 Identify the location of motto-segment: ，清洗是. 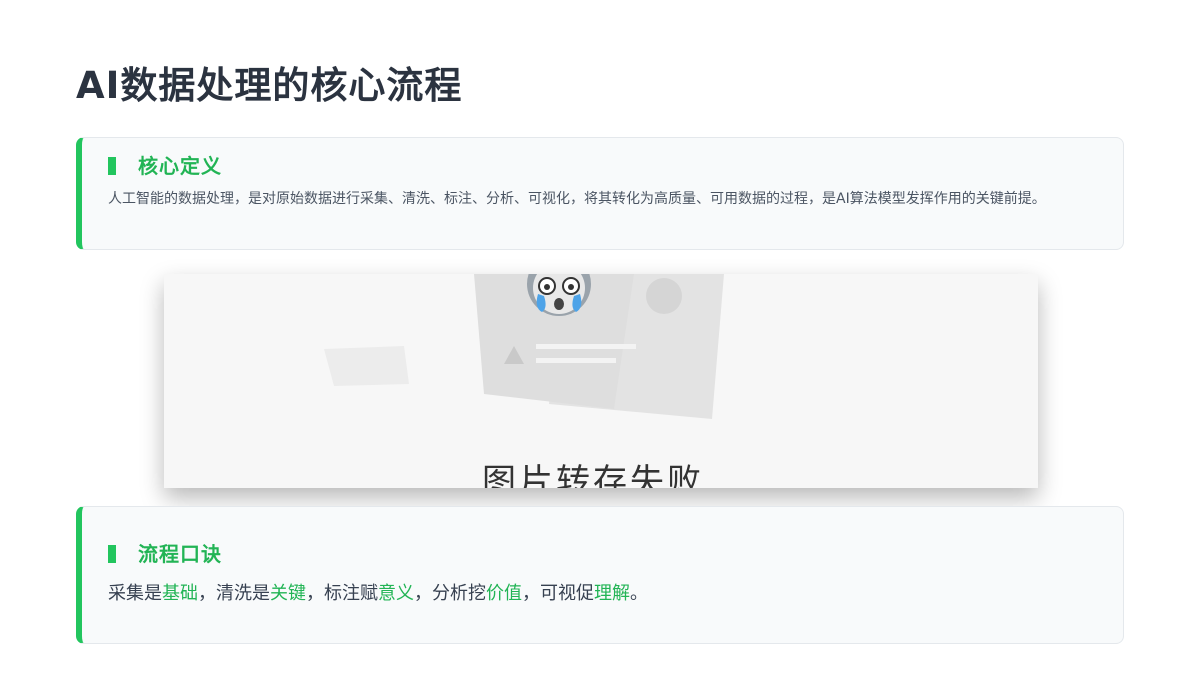
(234, 593).